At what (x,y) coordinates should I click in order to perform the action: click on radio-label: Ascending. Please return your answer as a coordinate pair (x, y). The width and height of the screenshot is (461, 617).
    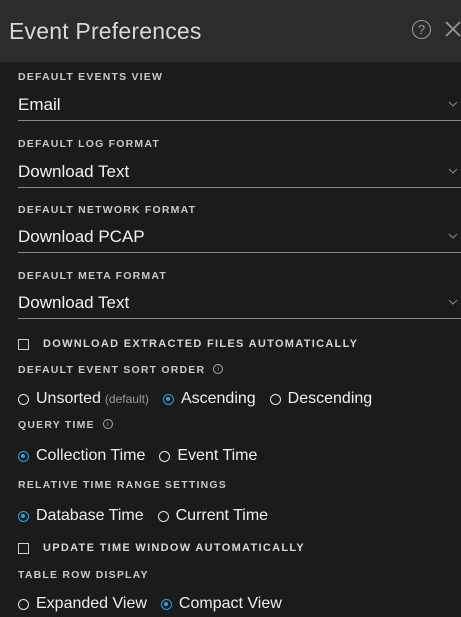
    Looking at the image, I should click on (218, 398).